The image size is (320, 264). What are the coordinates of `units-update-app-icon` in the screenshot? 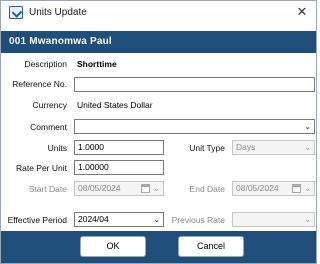 It's located at (16, 12).